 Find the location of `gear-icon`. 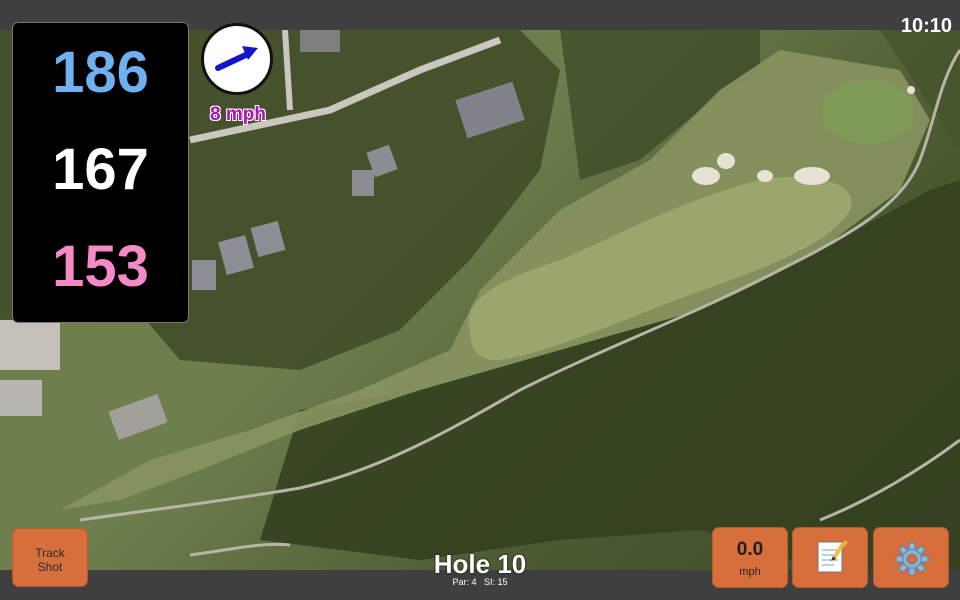

gear-icon is located at coordinates (912, 559).